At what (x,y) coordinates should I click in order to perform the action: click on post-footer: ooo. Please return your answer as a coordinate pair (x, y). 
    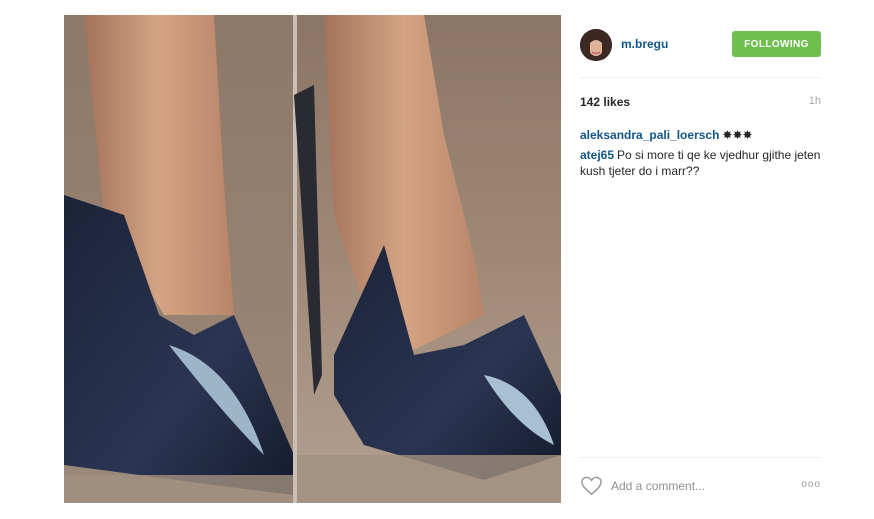
    Looking at the image, I should click on (700, 480).